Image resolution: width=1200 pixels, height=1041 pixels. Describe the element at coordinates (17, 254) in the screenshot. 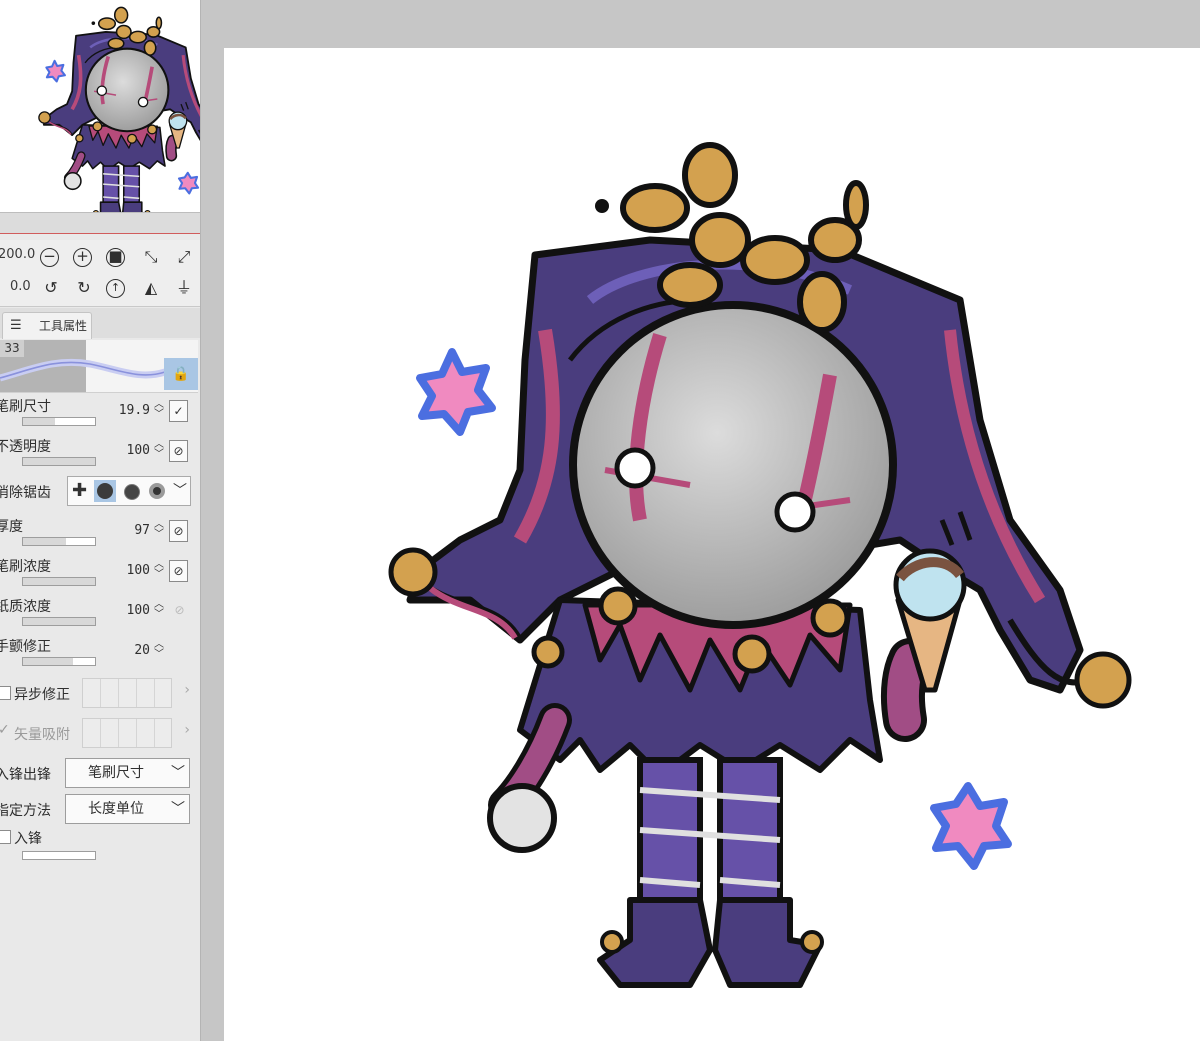

I see `zoom-value: 200.0` at that location.